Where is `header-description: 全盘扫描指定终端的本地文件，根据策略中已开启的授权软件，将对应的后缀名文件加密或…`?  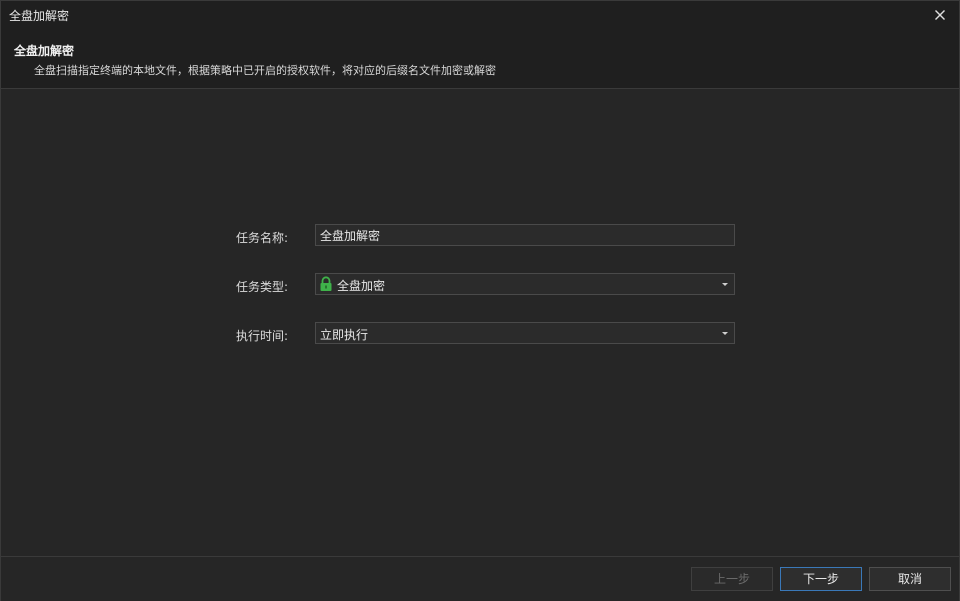
header-description: 全盘扫描指定终端的本地文件，根据策略中已开启的授权软件，将对应的后缀名文件加密或… is located at coordinates (265, 70).